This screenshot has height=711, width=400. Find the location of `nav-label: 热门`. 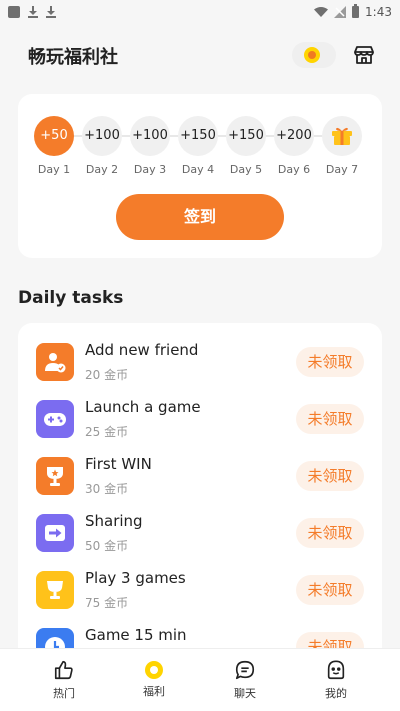

nav-label: 热门 is located at coordinates (64, 693).